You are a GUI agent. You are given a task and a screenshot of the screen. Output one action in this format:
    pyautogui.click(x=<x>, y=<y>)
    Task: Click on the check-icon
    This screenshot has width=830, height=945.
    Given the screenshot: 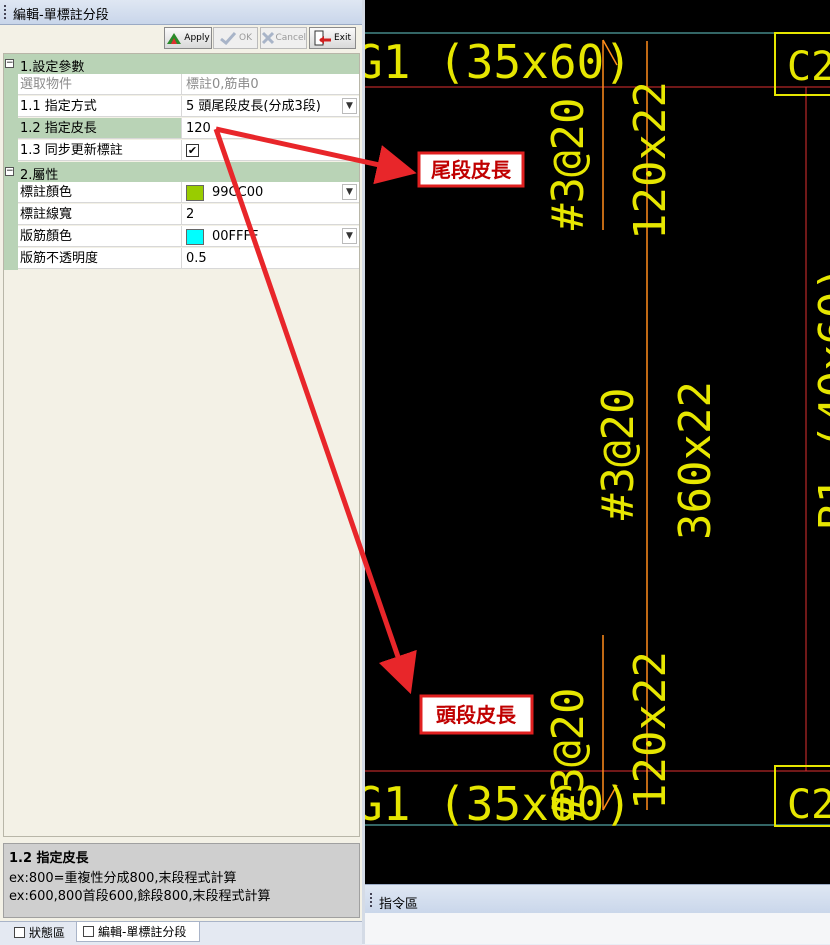 What is the action you would take?
    pyautogui.click(x=228, y=38)
    